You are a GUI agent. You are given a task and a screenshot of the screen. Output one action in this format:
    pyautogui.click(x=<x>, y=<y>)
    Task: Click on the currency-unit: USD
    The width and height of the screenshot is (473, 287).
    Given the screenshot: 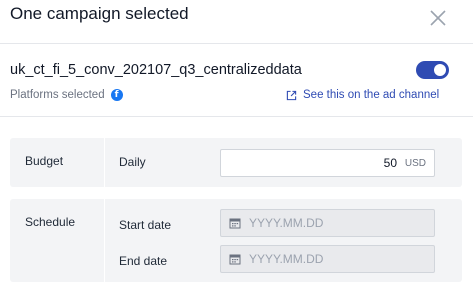 What is the action you would take?
    pyautogui.click(x=415, y=163)
    